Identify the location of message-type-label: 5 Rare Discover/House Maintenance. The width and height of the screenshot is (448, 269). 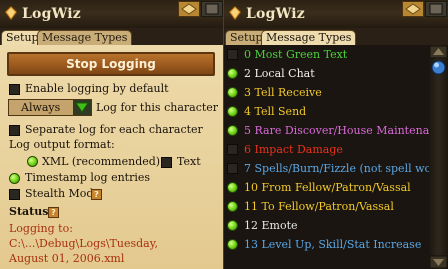
(346, 130).